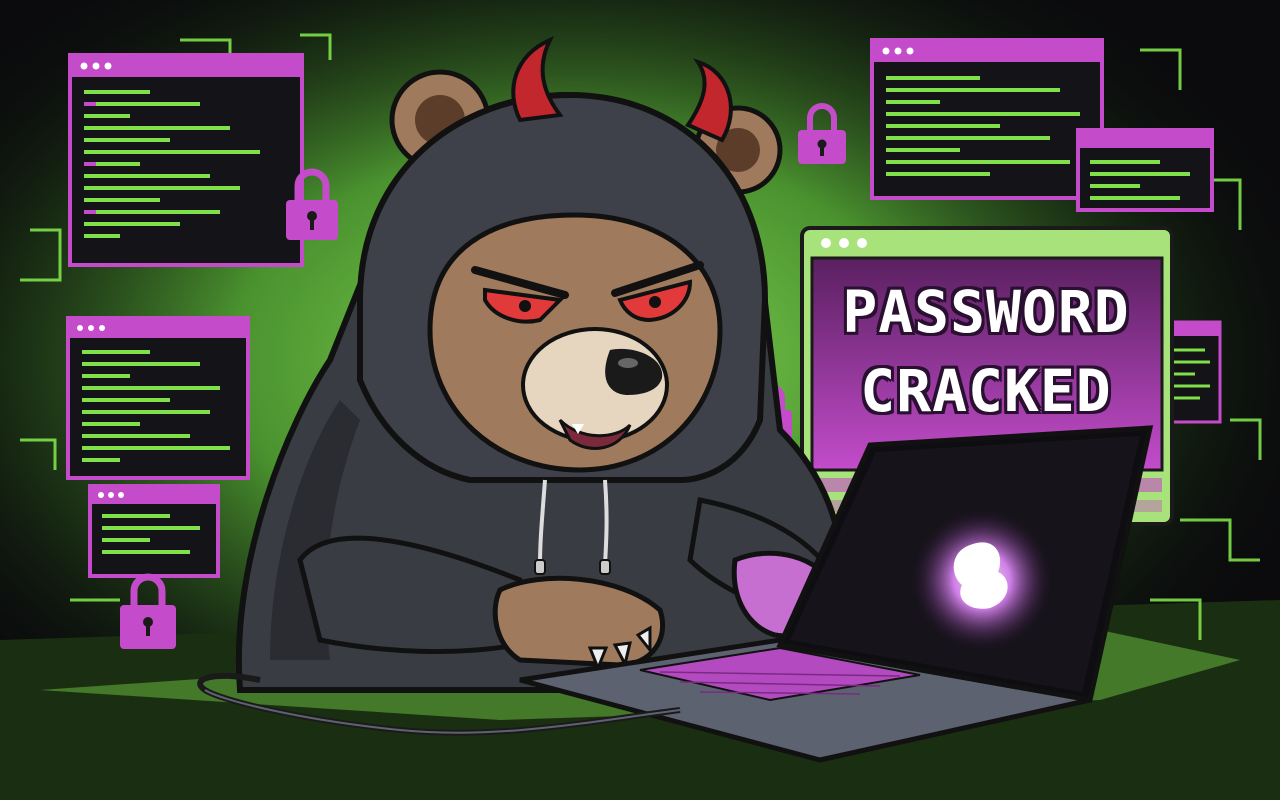 This screenshot has width=1280, height=800. I want to click on password-headline-line2: CRACKED, so click(986, 391).